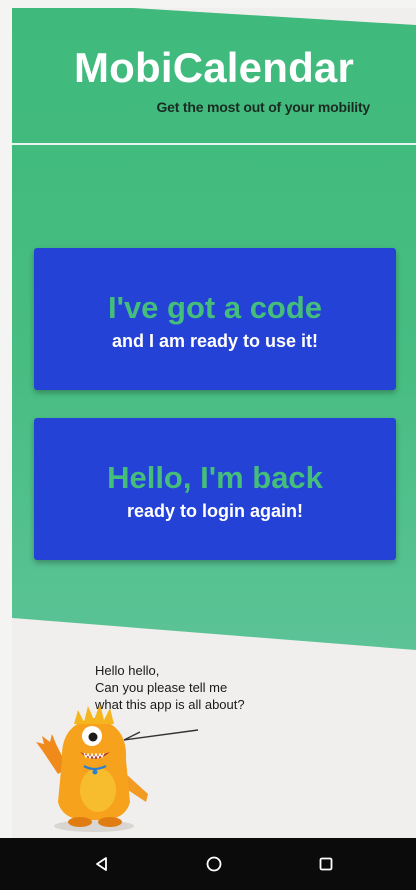 The image size is (416, 890). What do you see at coordinates (127, 670) in the screenshot?
I see `speech-line: Hello hello,` at bounding box center [127, 670].